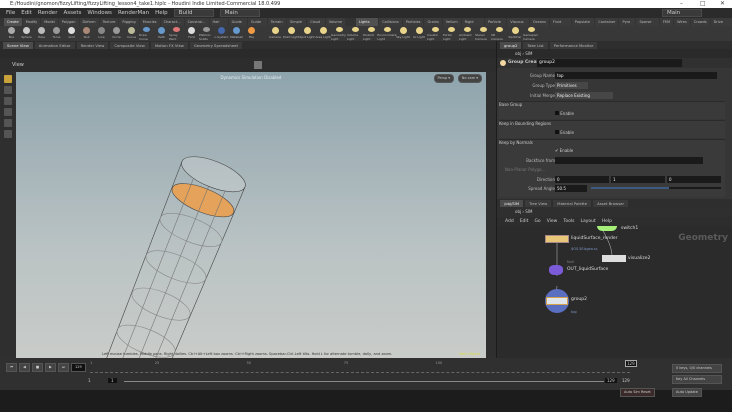 Image resolution: width=732 pixels, height=412 pixels. What do you see at coordinates (614, 258) in the screenshot?
I see `visualize-node` at bounding box center [614, 258].